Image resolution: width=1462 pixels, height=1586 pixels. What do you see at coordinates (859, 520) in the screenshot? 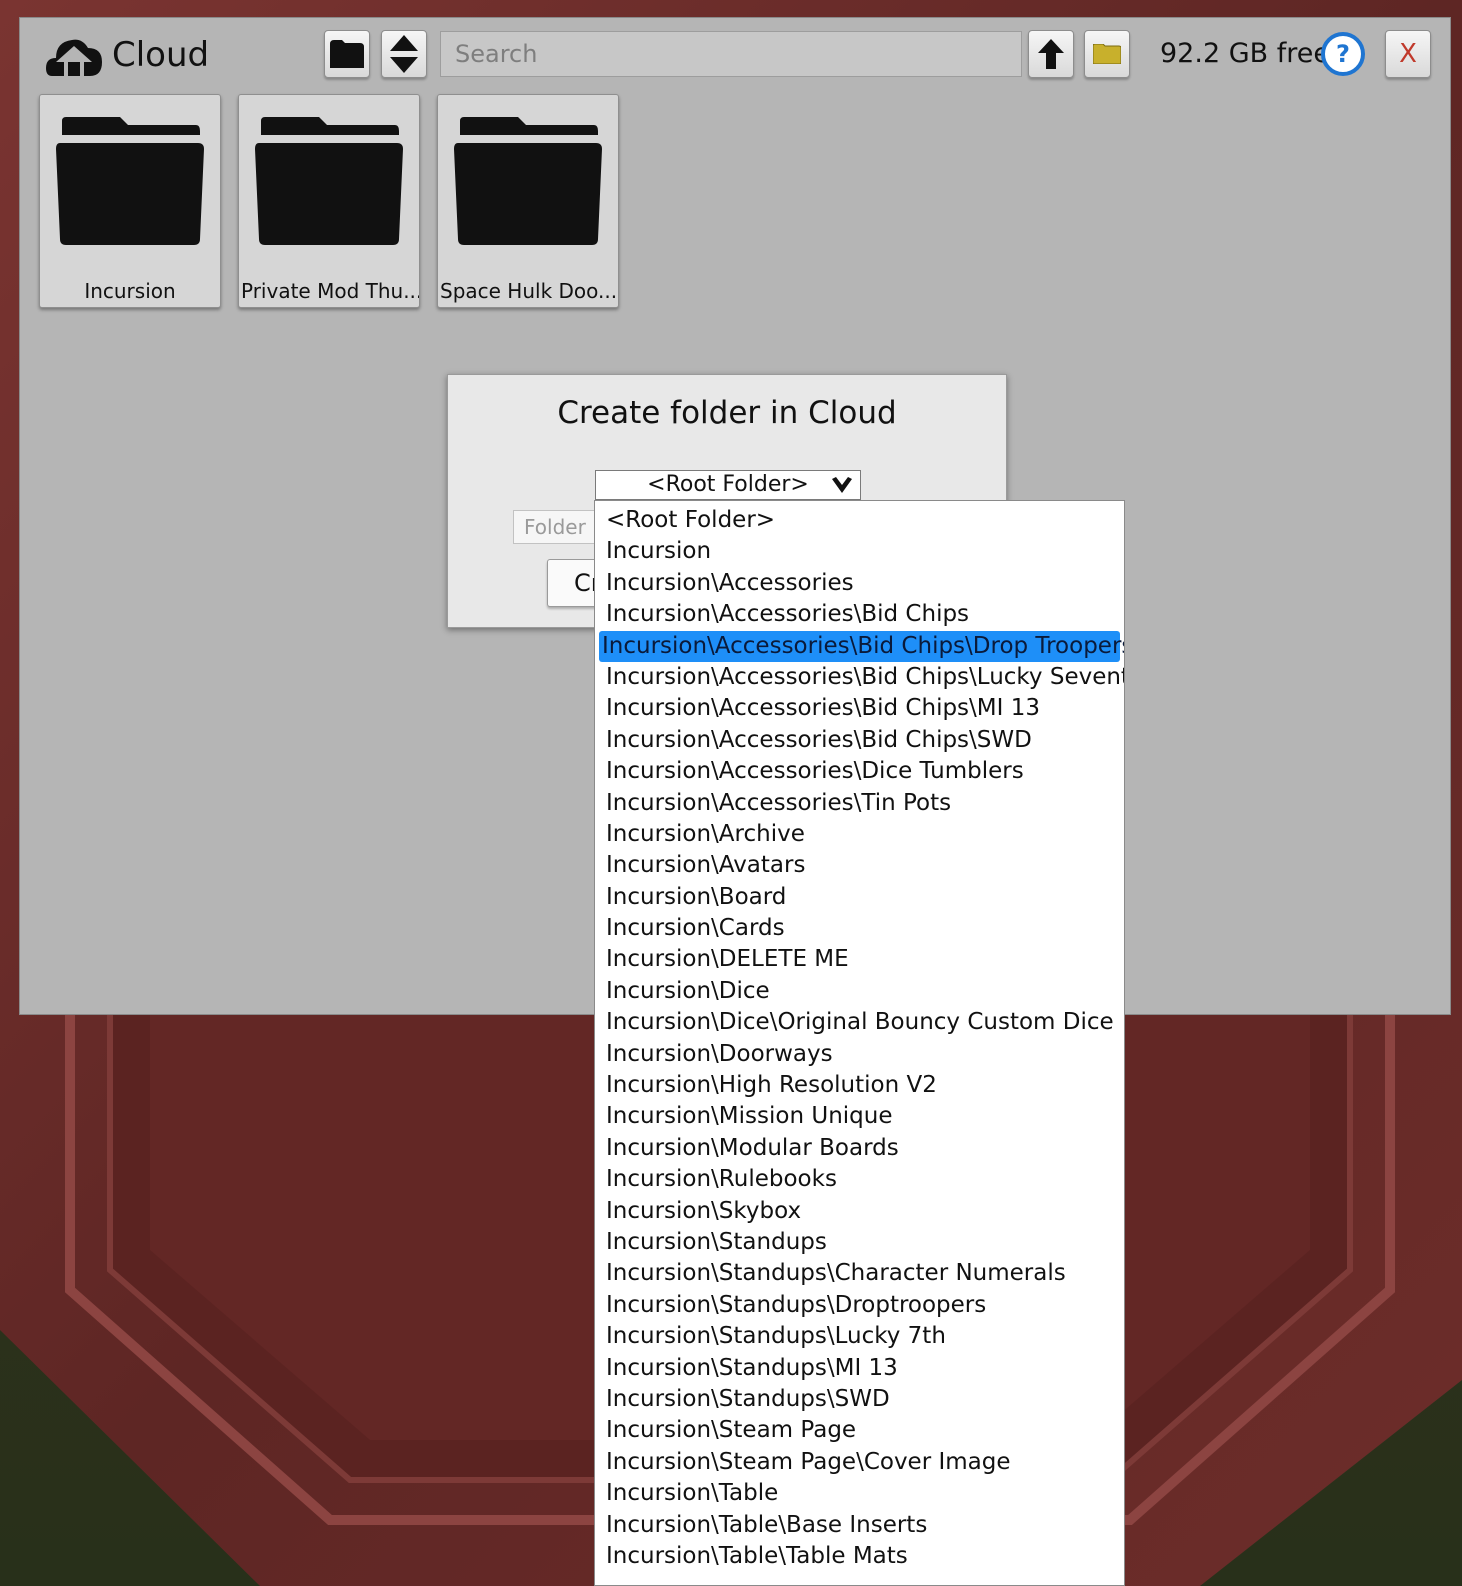
I see `dropdown-option: <Root Folder>` at bounding box center [859, 520].